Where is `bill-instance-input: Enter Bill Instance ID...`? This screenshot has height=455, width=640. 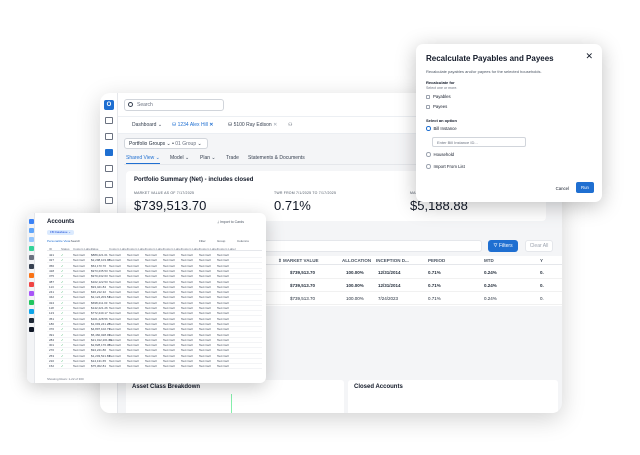
bill-instance-input: Enter Bill Instance ID... is located at coordinates (479, 142).